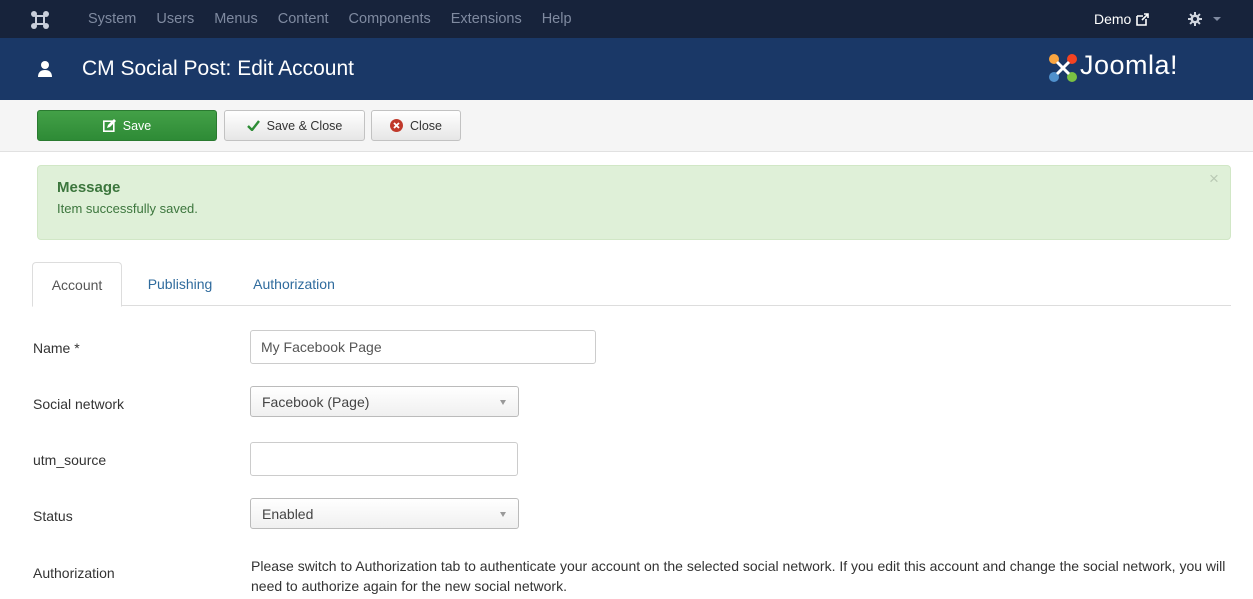  I want to click on check-icon, so click(253, 125).